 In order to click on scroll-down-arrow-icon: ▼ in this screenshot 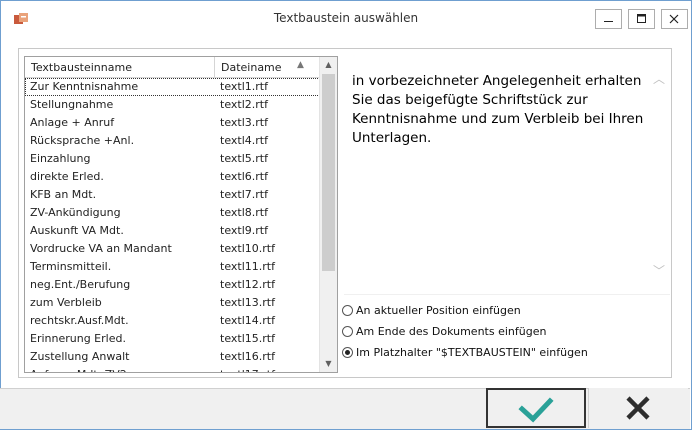, I will do `click(328, 364)`.